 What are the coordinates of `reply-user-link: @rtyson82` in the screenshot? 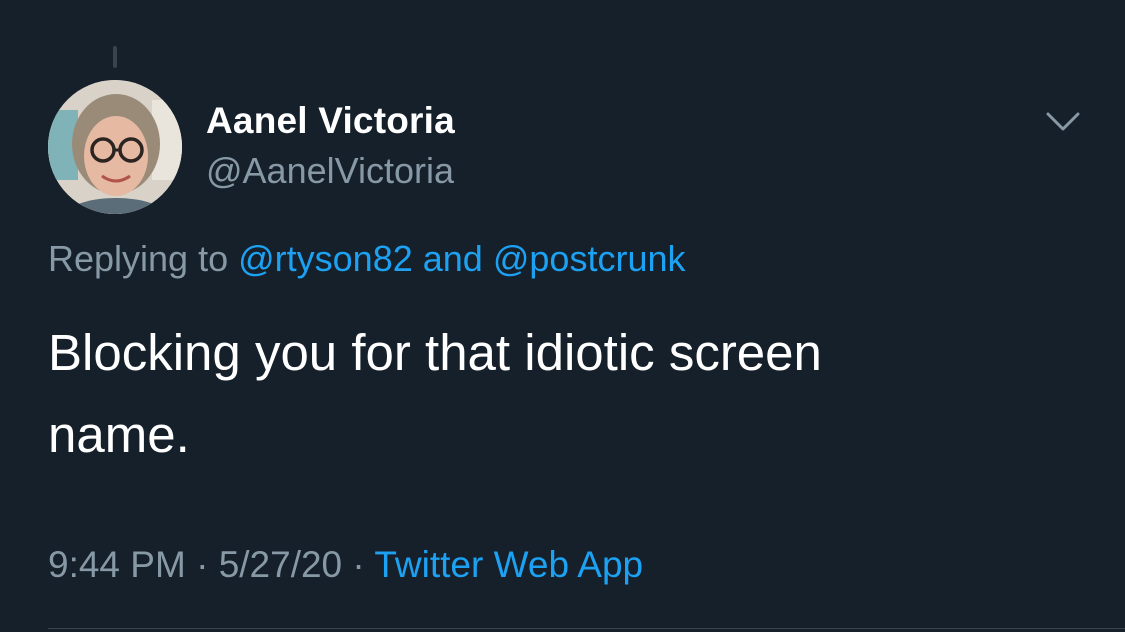 It's located at (325, 258).